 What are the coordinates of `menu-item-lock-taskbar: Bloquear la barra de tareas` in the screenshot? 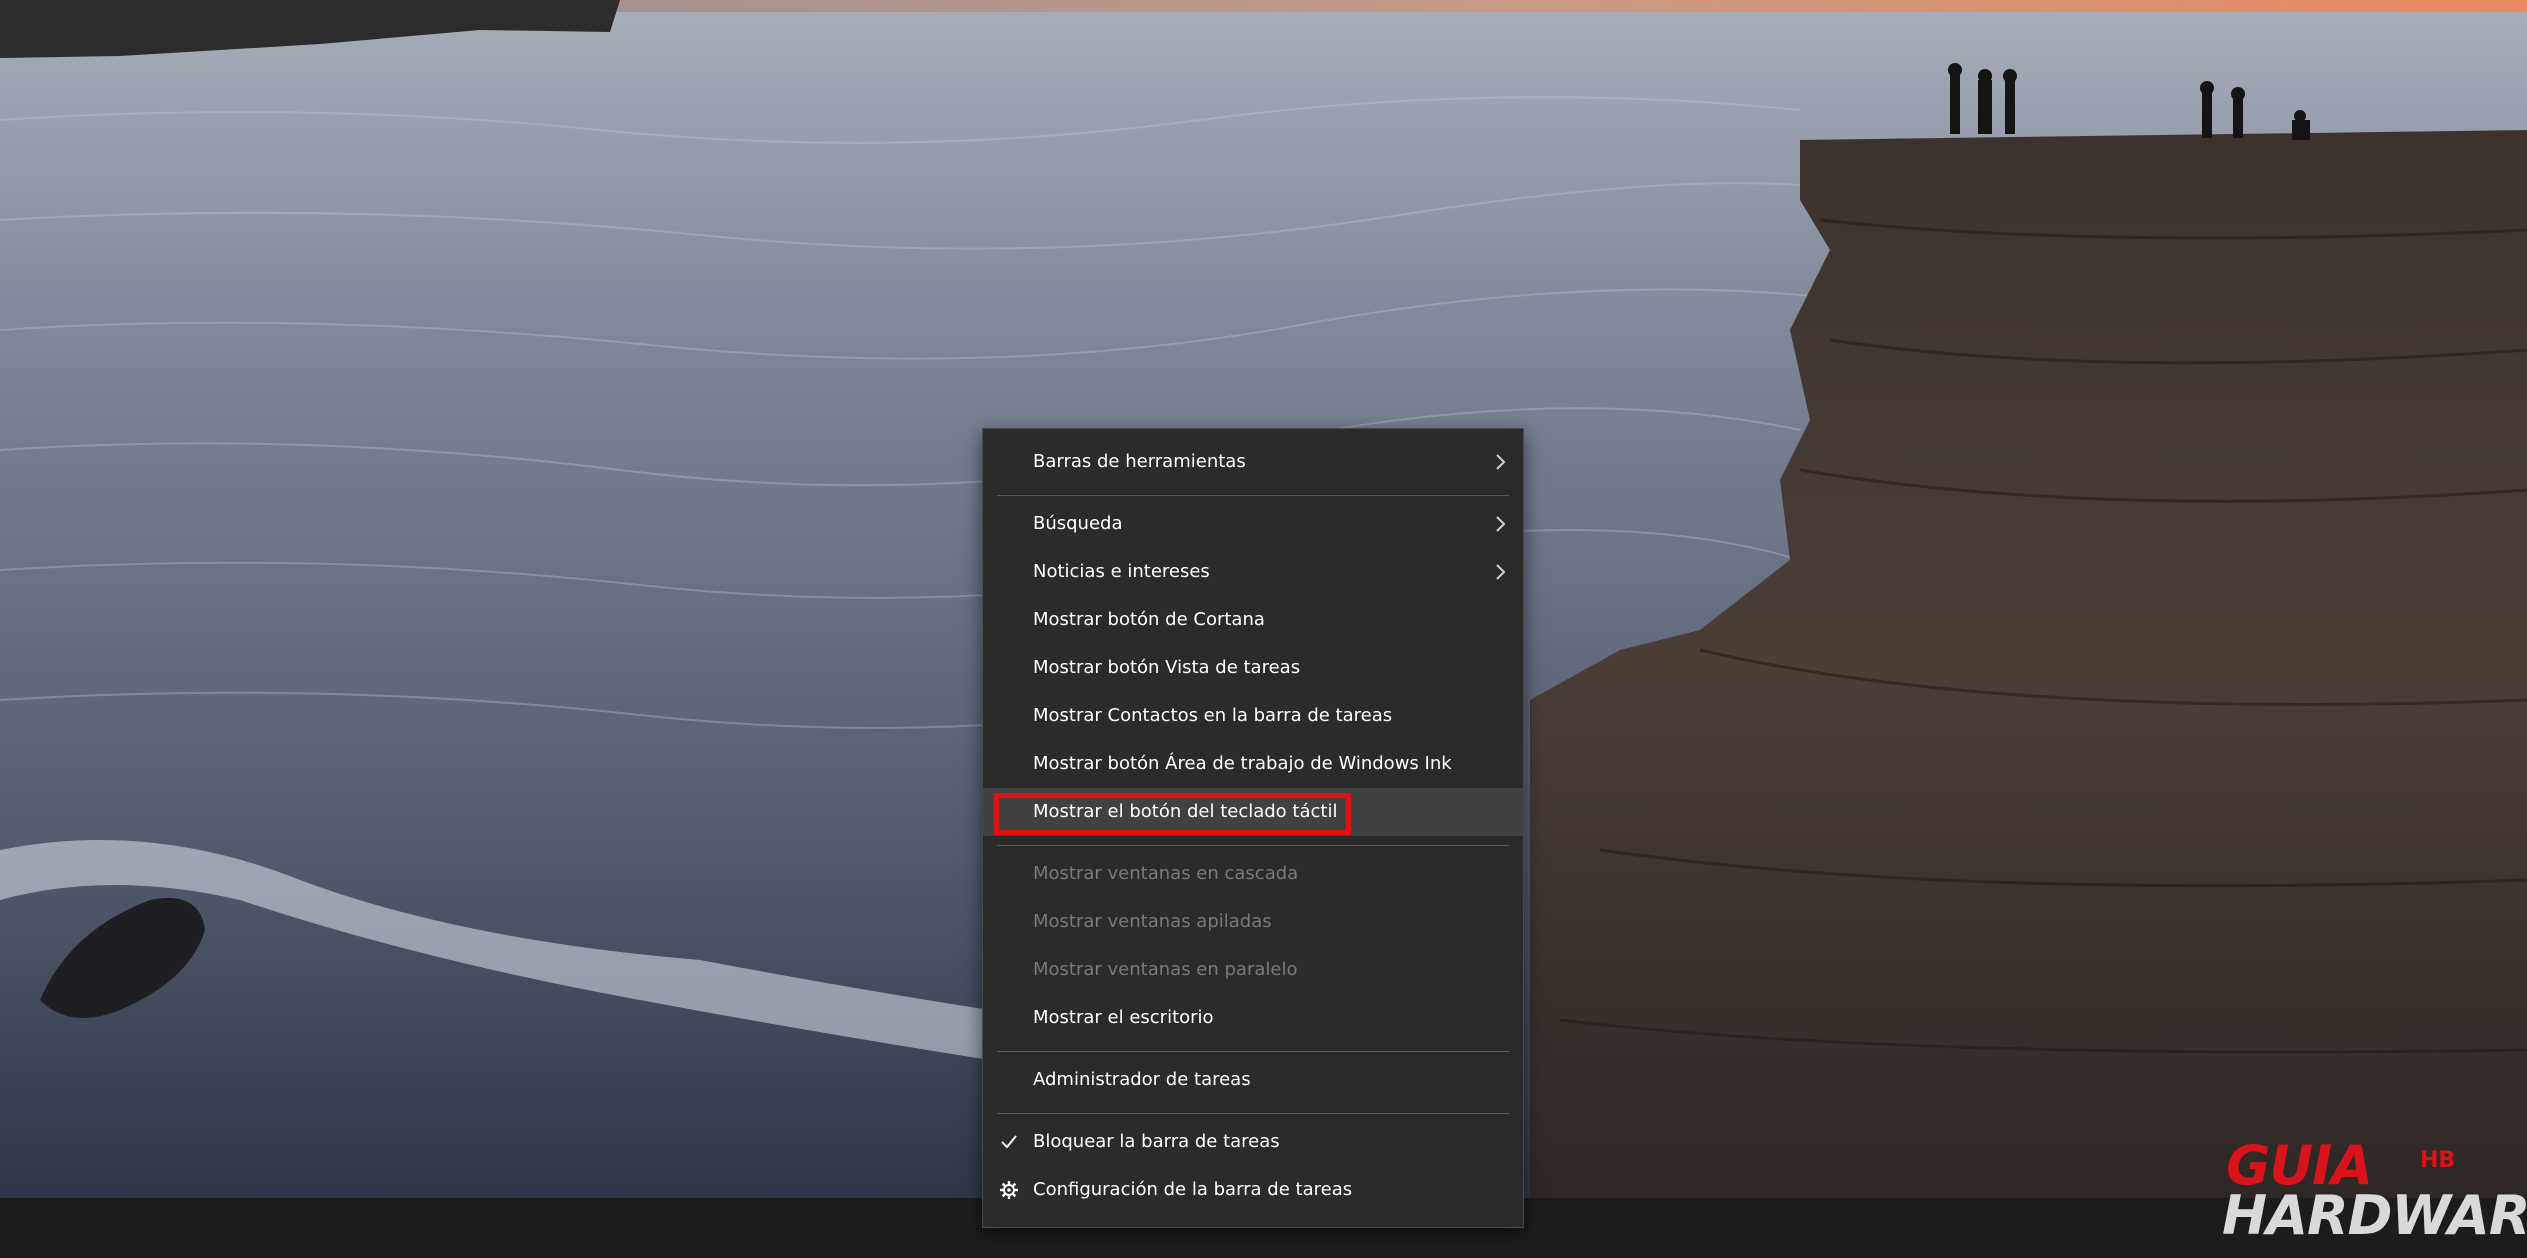 It's located at (1253, 1142).